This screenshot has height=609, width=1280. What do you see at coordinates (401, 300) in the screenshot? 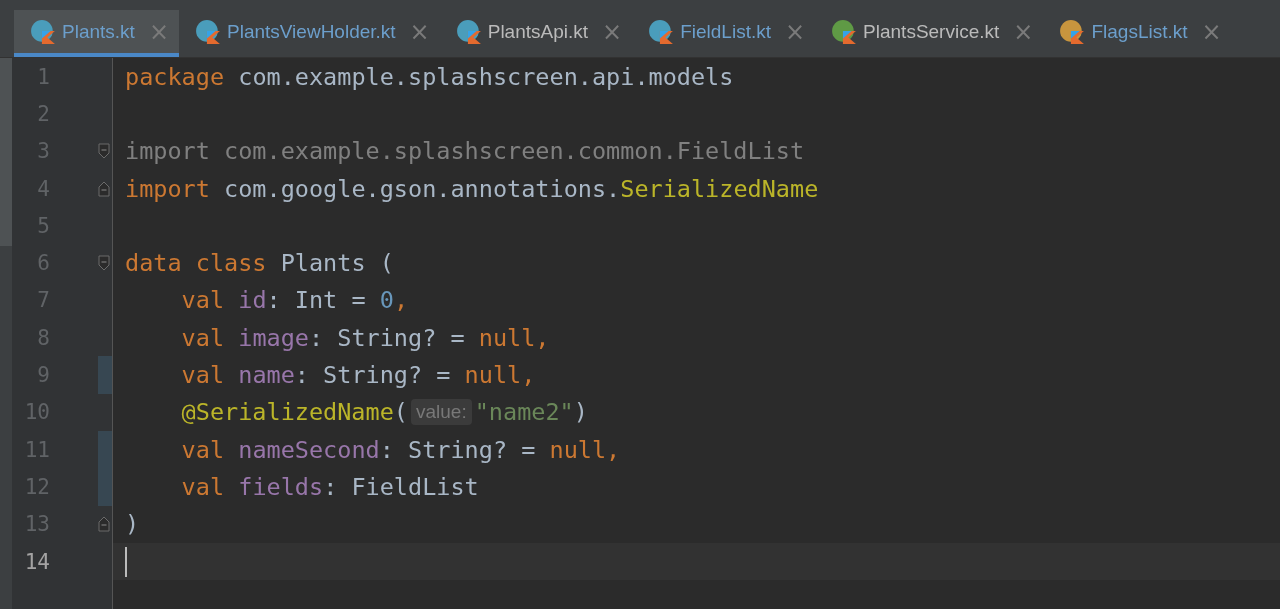
I see `keyword: ,` at bounding box center [401, 300].